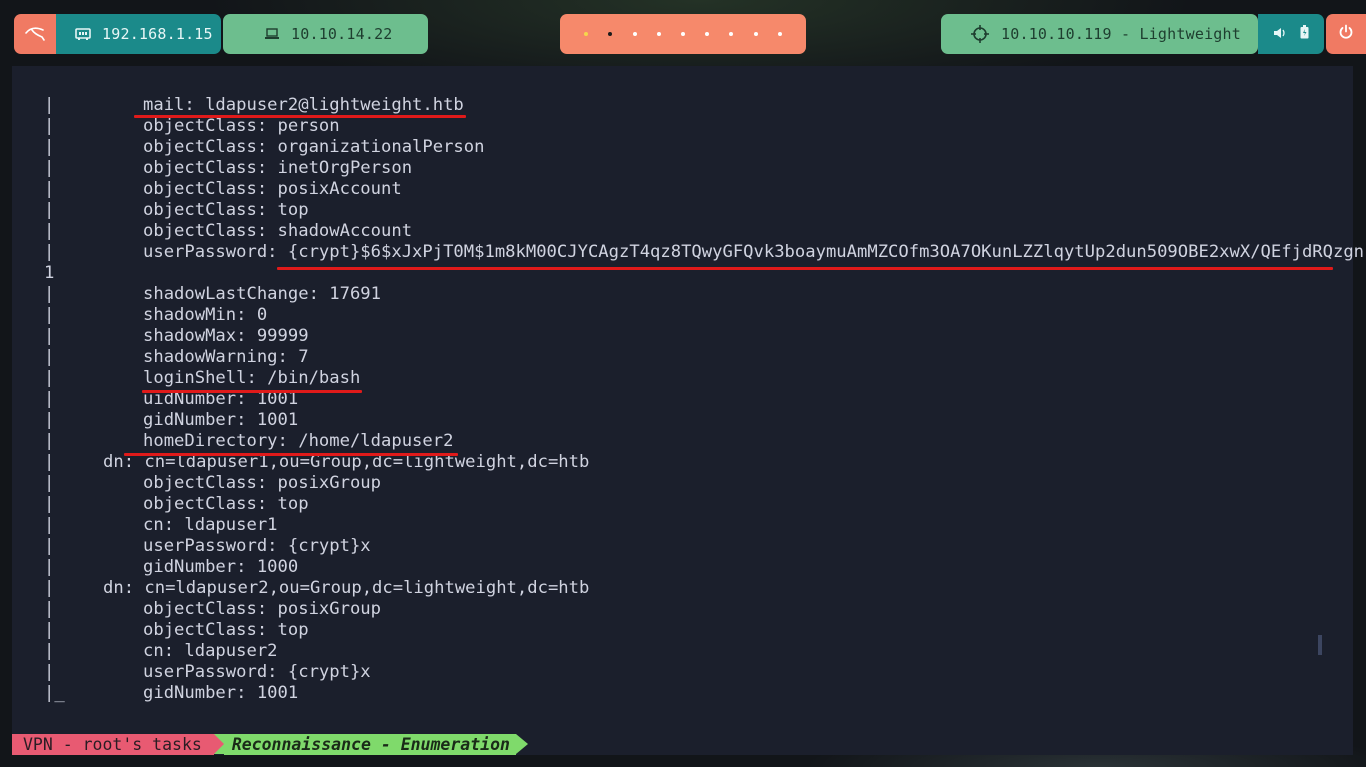 This screenshot has height=767, width=1366. What do you see at coordinates (303, 105) in the screenshot?
I see `terminal-line-text: mail: ldapuser2@lightweight.htb` at bounding box center [303, 105].